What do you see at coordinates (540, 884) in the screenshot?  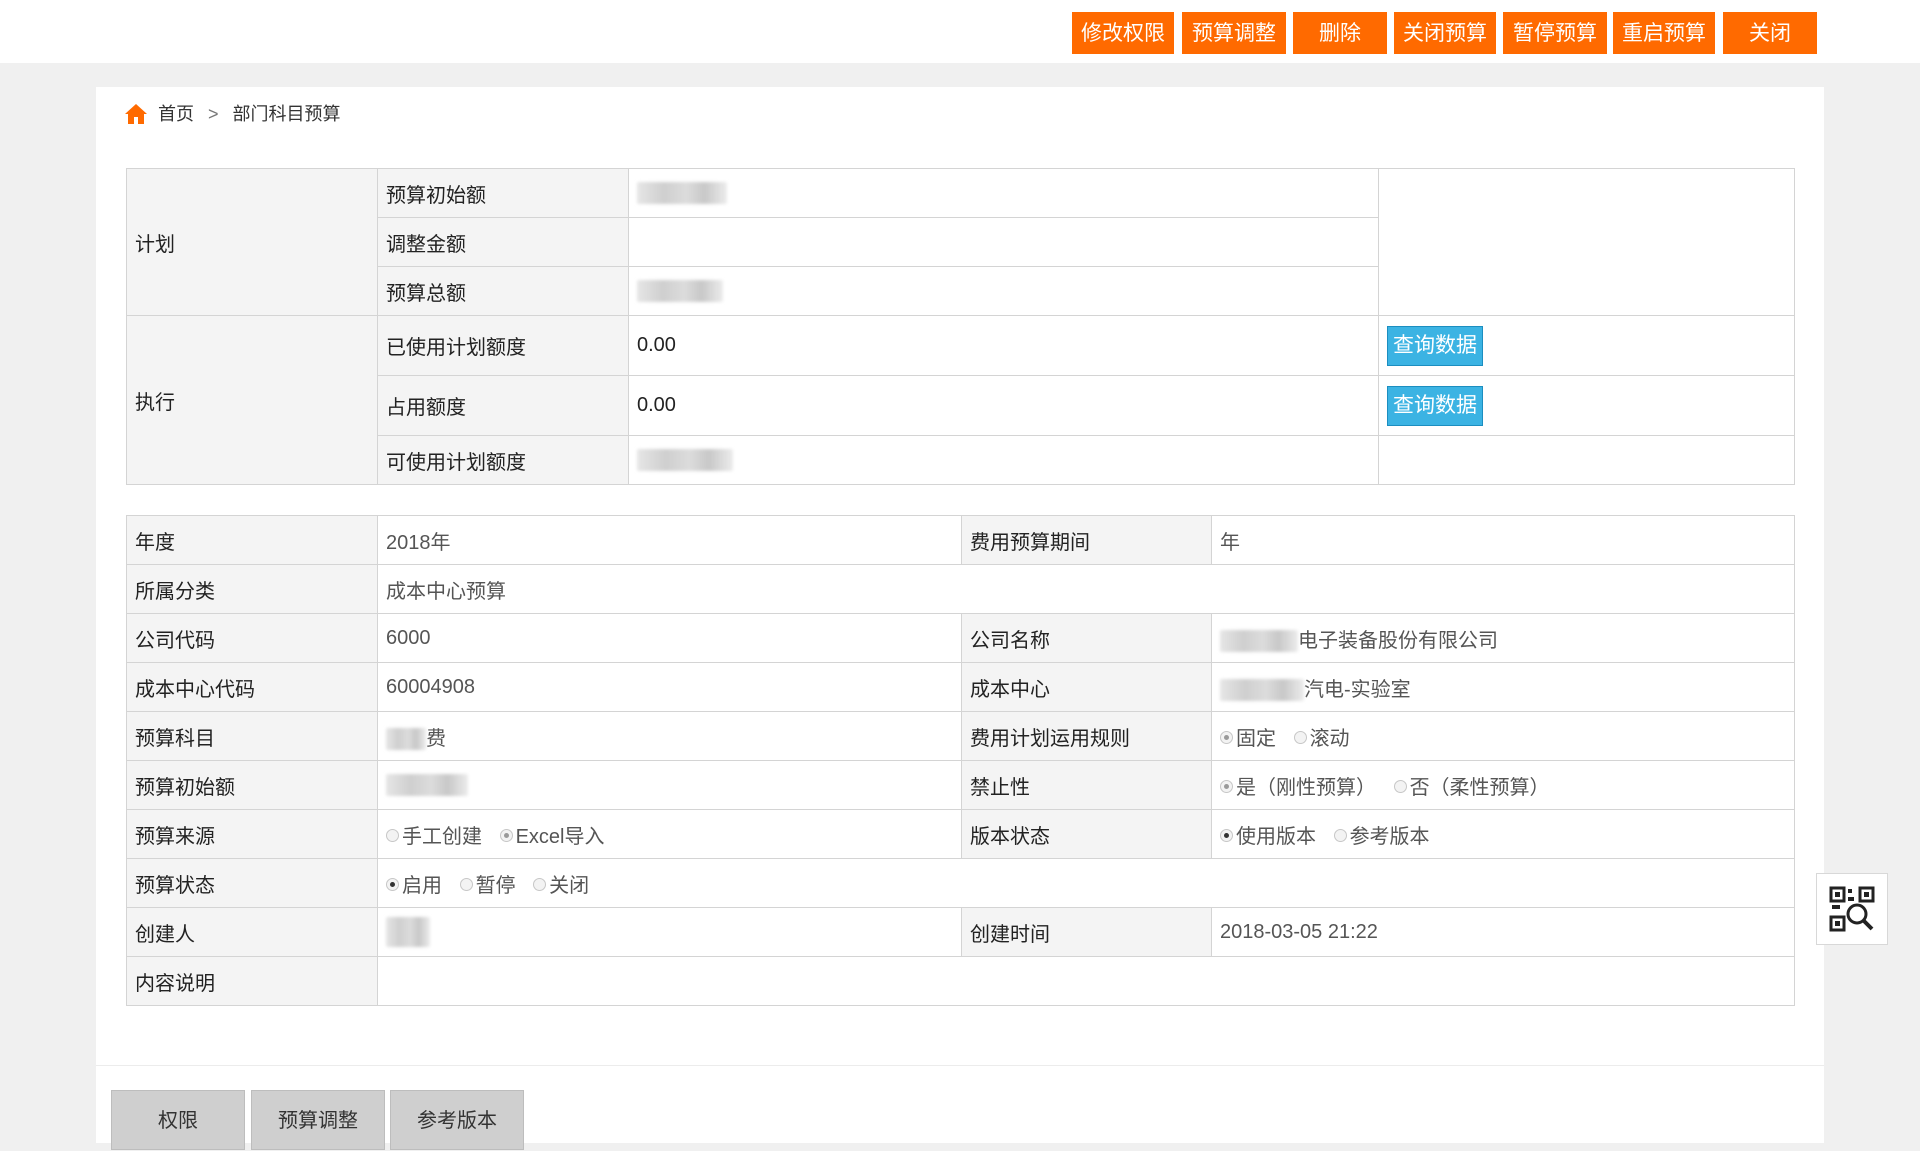 I see `status-closed-radio` at bounding box center [540, 884].